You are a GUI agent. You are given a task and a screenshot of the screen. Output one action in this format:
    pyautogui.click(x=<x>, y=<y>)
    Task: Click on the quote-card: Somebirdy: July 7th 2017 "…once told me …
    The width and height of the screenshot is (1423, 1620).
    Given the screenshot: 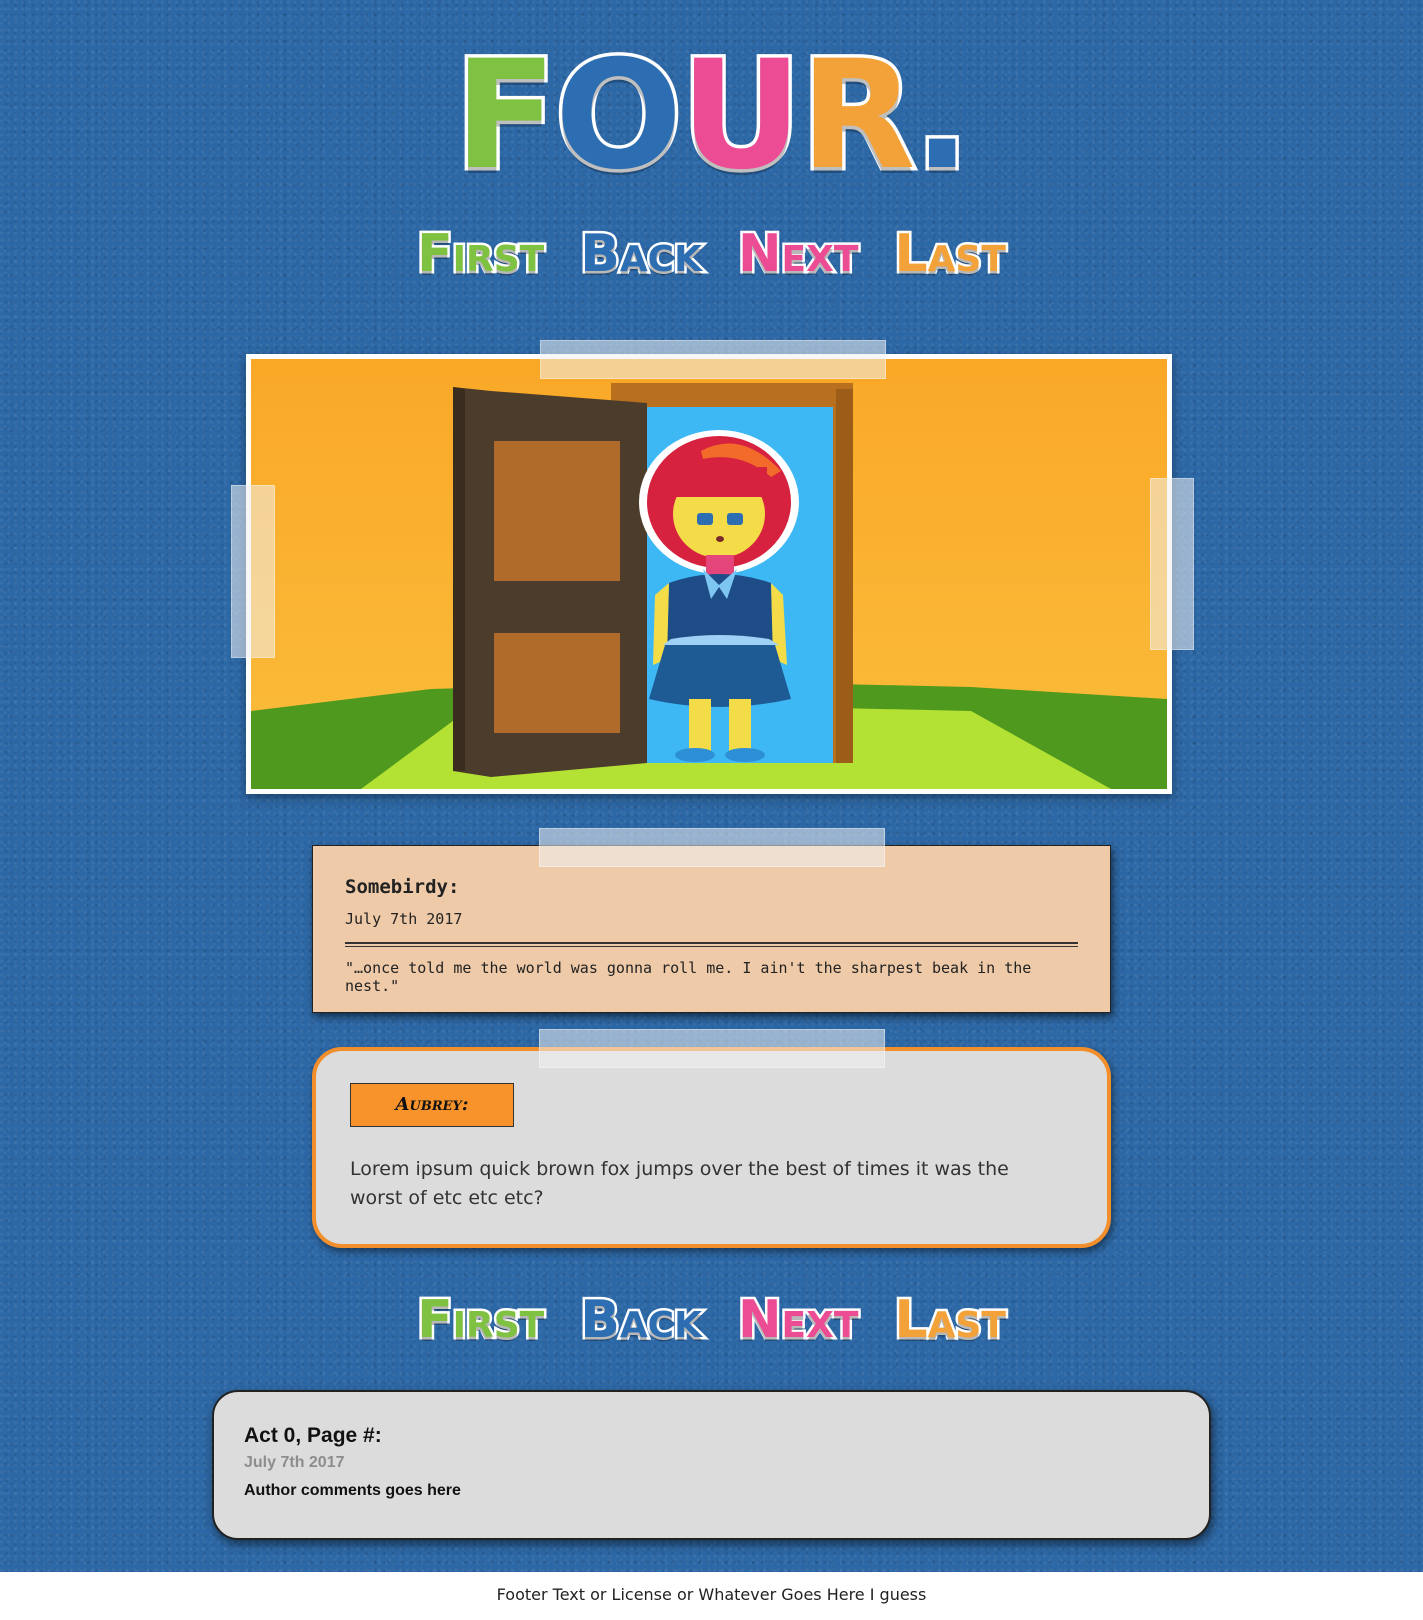 What is the action you would take?
    pyautogui.click(x=711, y=929)
    